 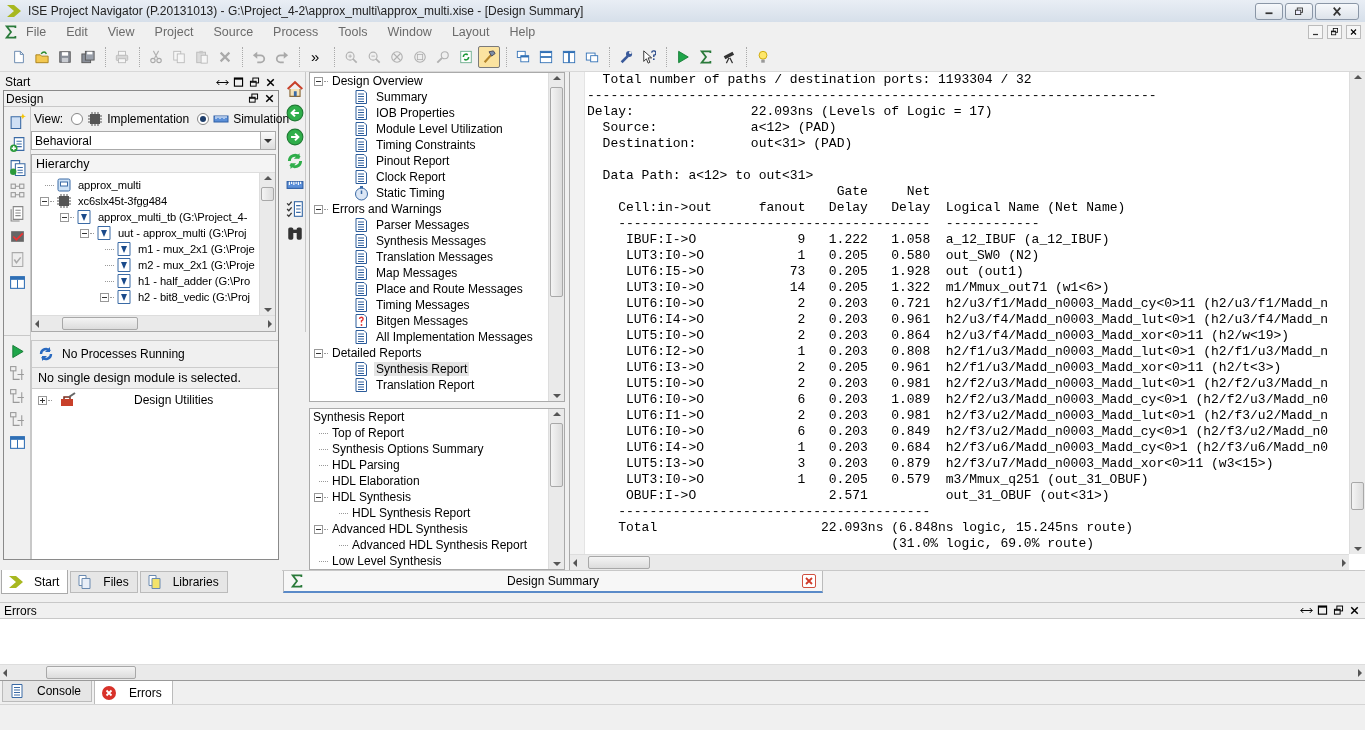 What do you see at coordinates (377, 81) in the screenshot?
I see `tree-item: Design Overview` at bounding box center [377, 81].